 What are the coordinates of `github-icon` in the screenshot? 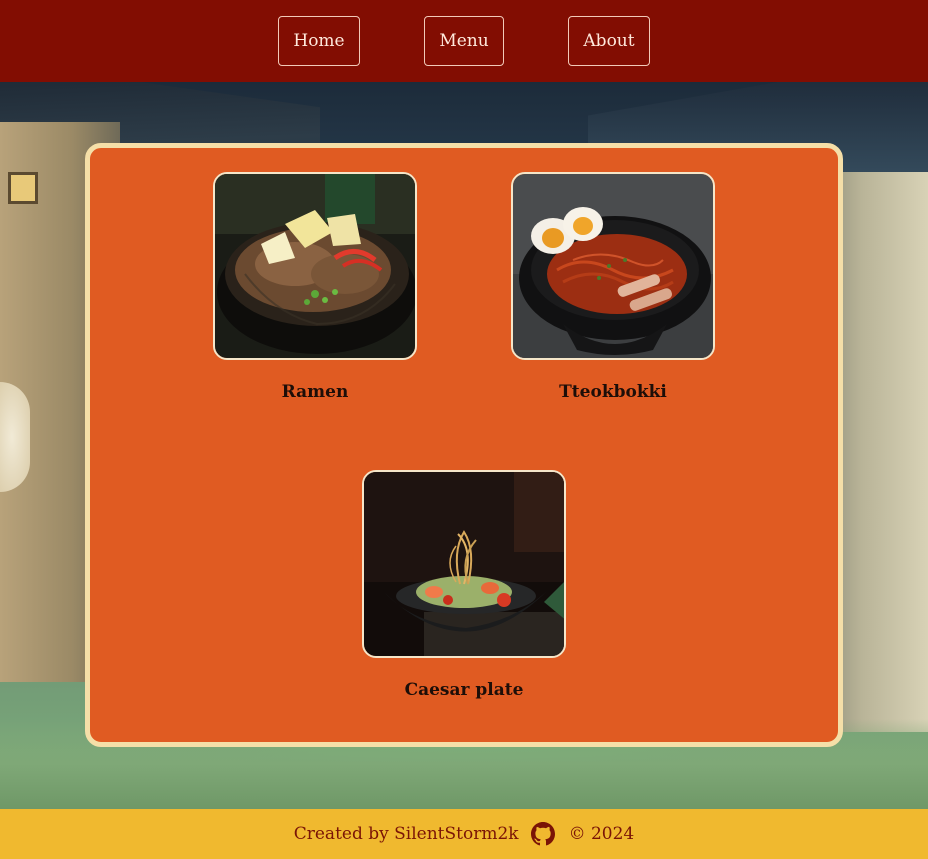 It's located at (542, 834).